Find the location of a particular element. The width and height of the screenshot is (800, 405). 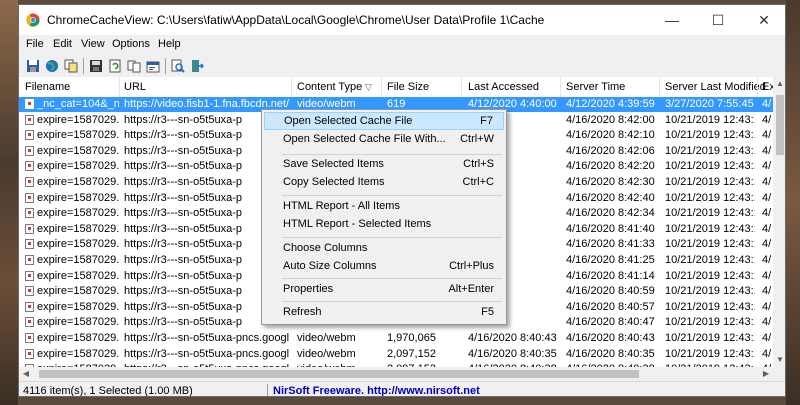

maximize-button: ☐ is located at coordinates (718, 20).